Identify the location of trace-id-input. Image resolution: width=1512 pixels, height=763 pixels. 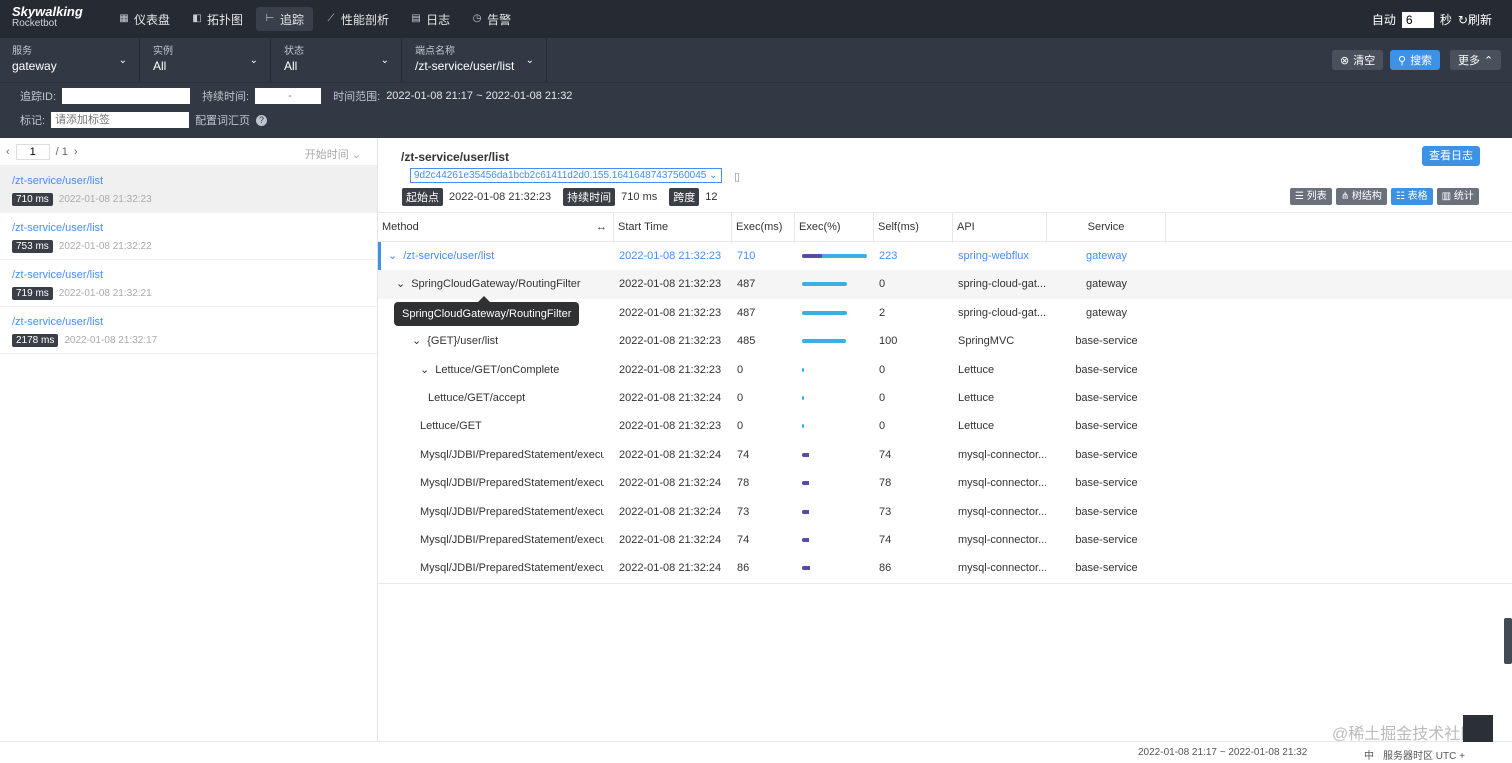
(126, 96).